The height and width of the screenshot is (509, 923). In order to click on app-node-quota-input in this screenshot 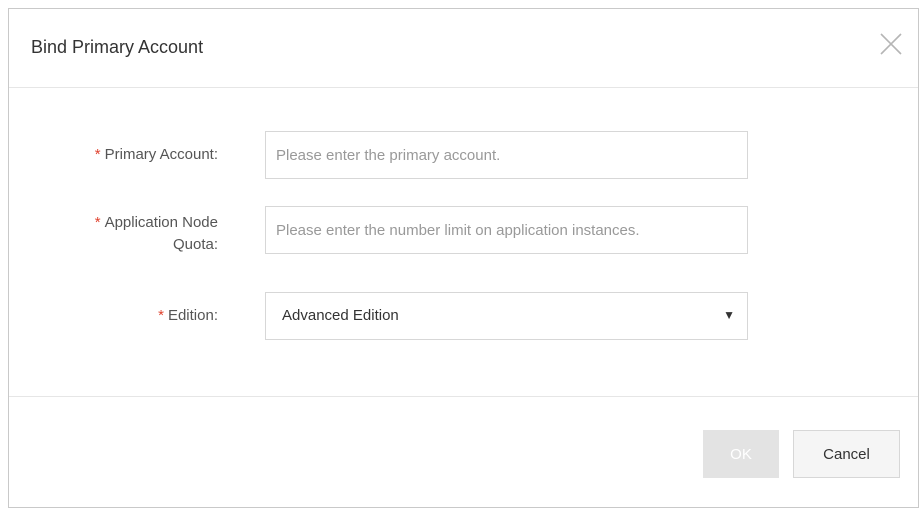, I will do `click(506, 230)`.